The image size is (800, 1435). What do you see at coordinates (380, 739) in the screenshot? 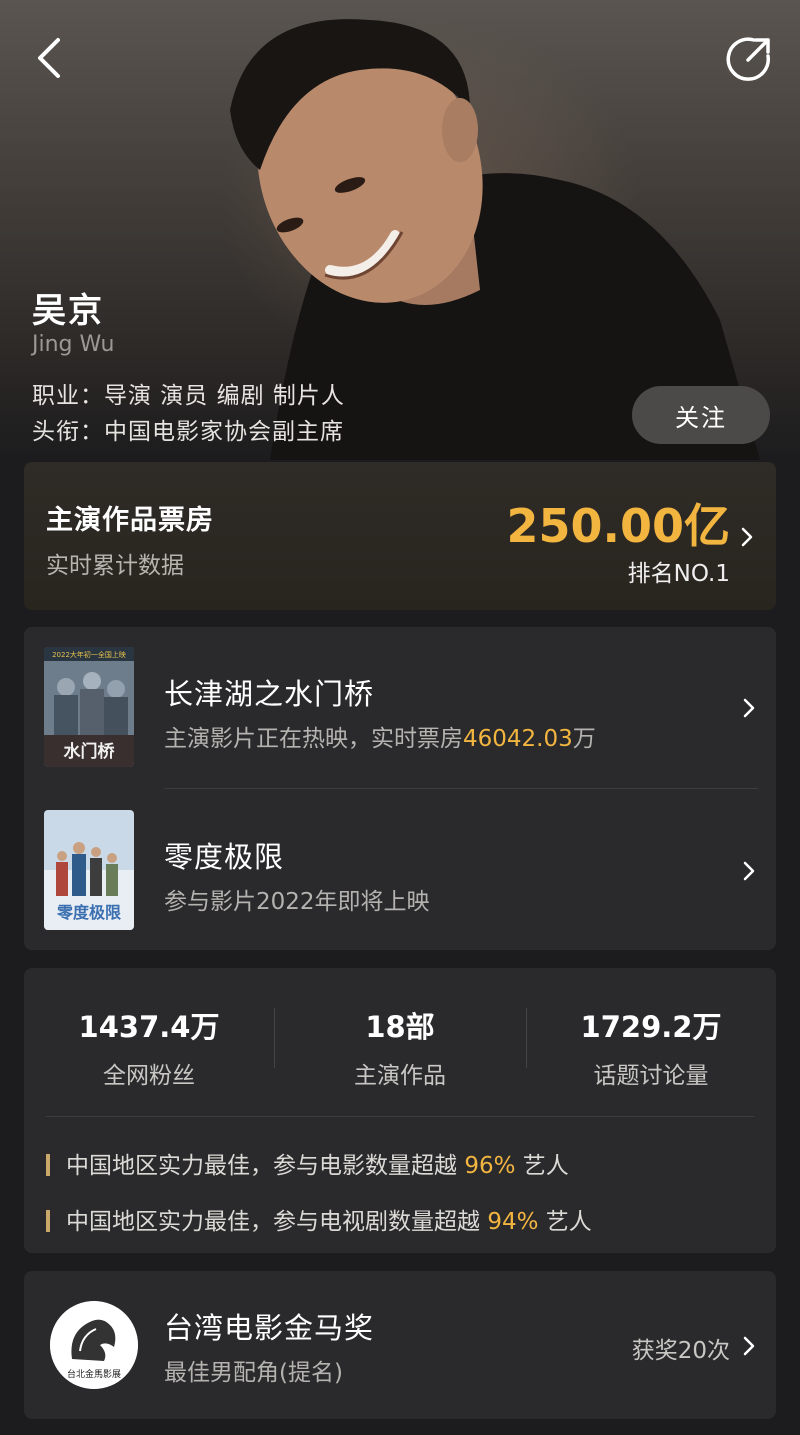
I see `movie-desc: 主演影片正在热映，实时票房46042.03万` at bounding box center [380, 739].